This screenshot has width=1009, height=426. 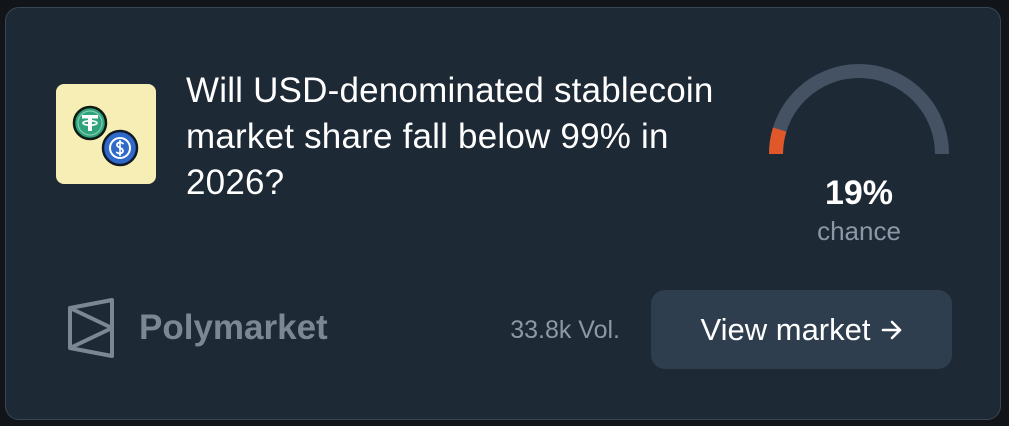 What do you see at coordinates (233, 327) in the screenshot?
I see `brand-name: Polymarket` at bounding box center [233, 327].